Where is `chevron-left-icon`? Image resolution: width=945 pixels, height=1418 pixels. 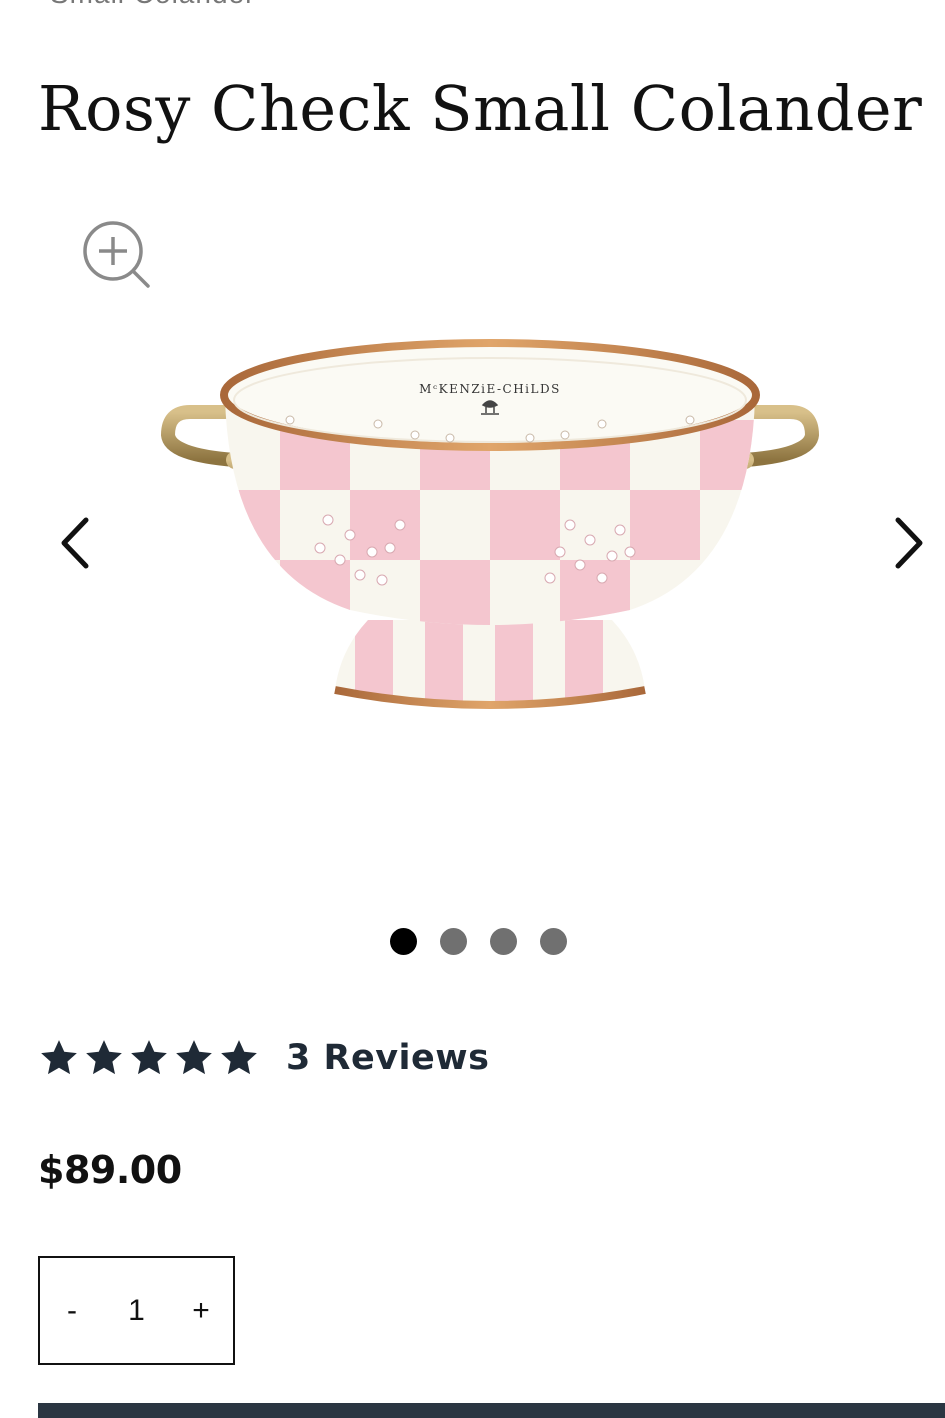 chevron-left-icon is located at coordinates (75, 543).